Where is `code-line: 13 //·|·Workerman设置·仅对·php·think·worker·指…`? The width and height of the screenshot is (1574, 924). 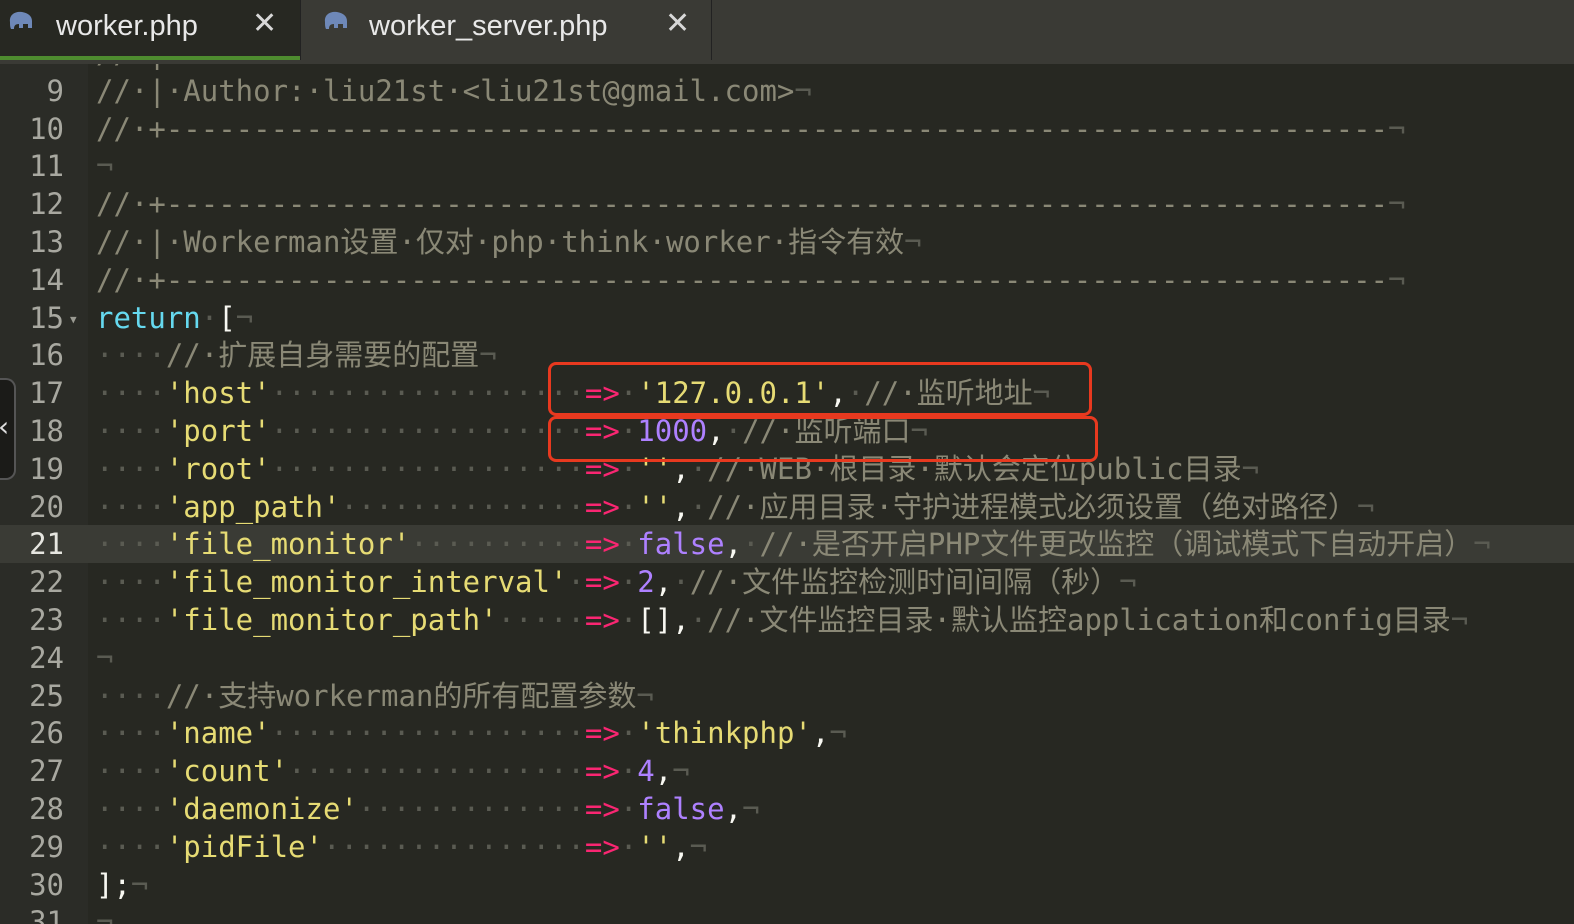 code-line: 13 //·|·Workerman设置·仅对·php·think·worker·指… is located at coordinates (787, 242).